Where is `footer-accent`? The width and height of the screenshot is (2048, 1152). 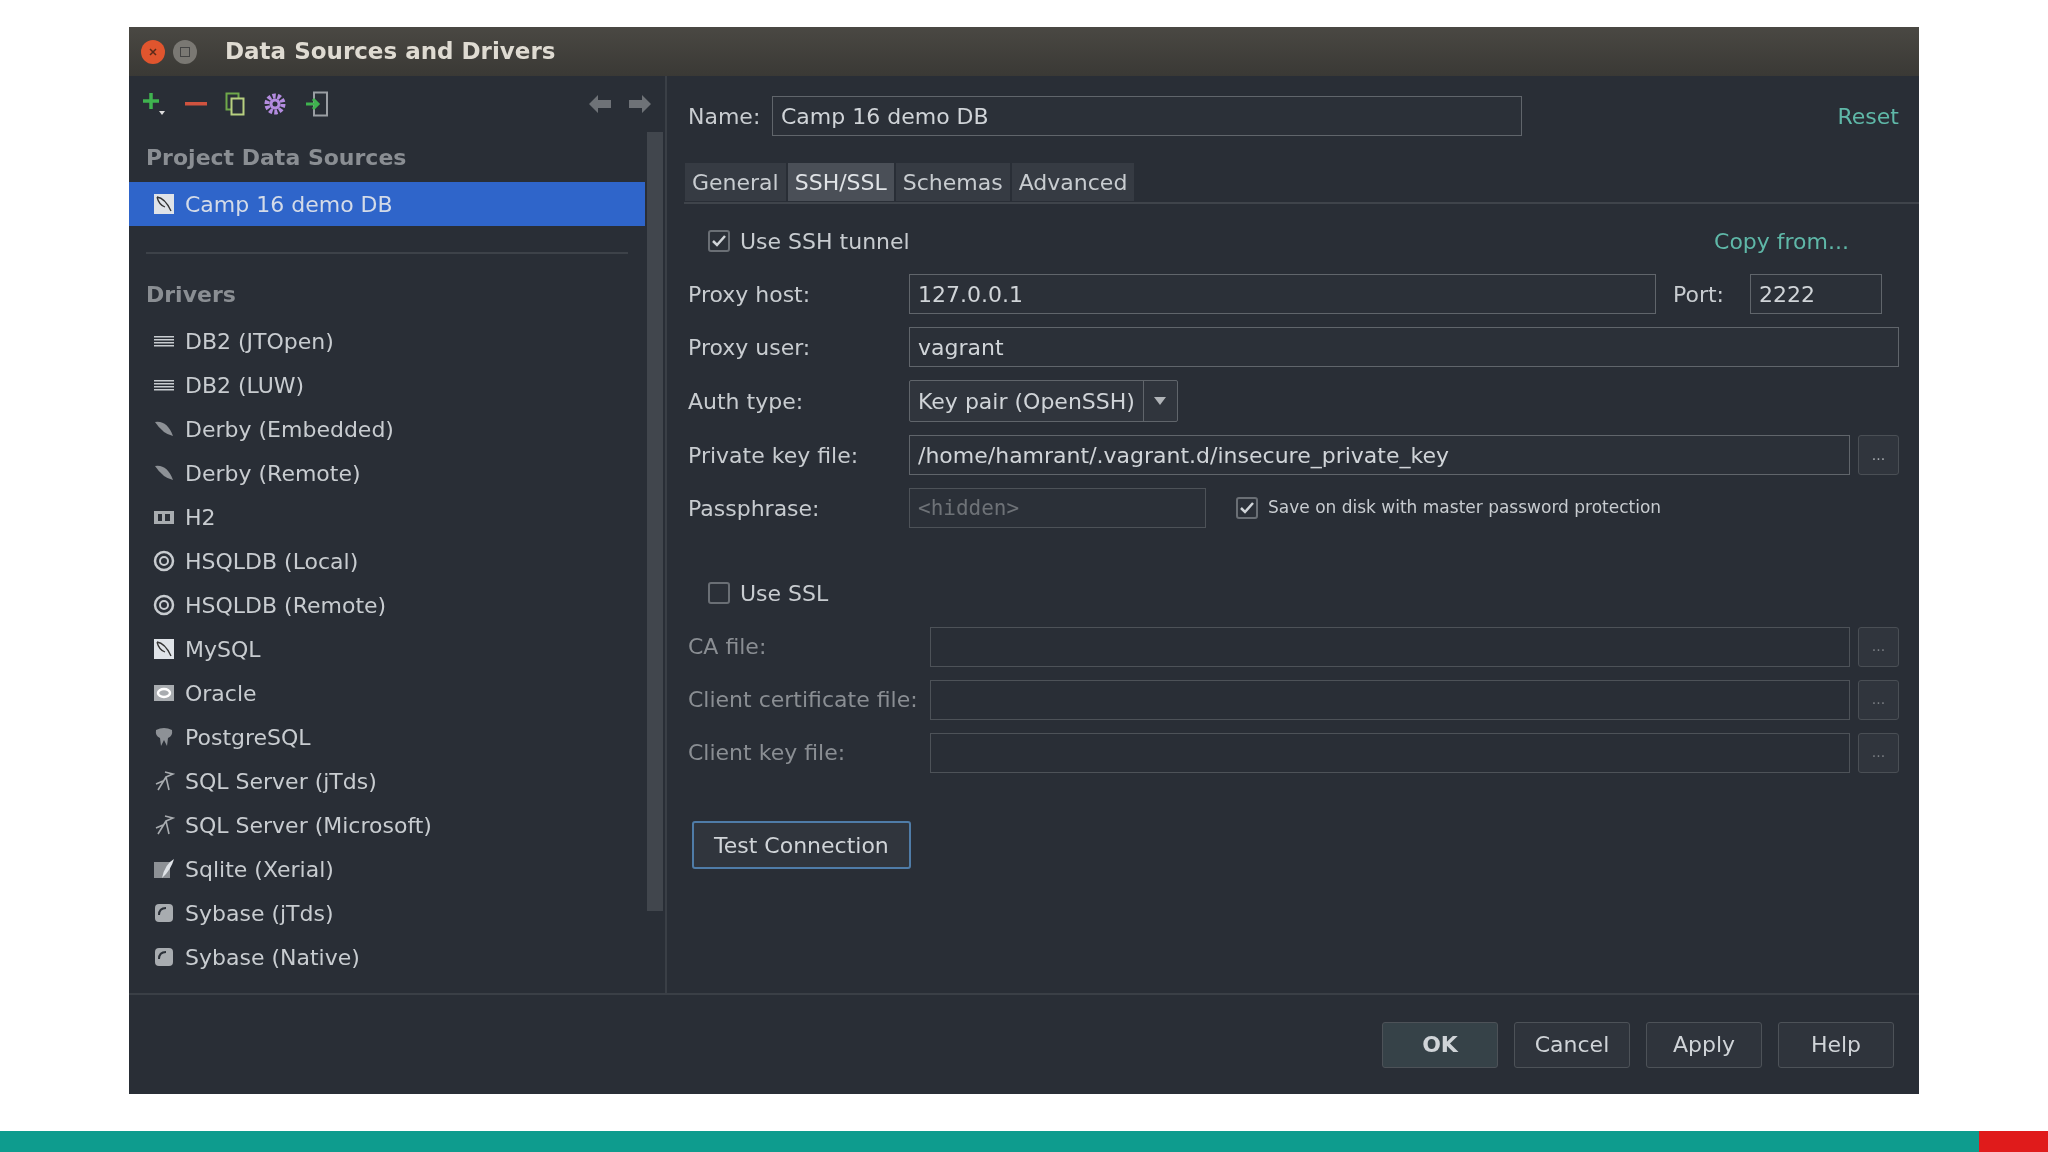 footer-accent is located at coordinates (2013, 1141).